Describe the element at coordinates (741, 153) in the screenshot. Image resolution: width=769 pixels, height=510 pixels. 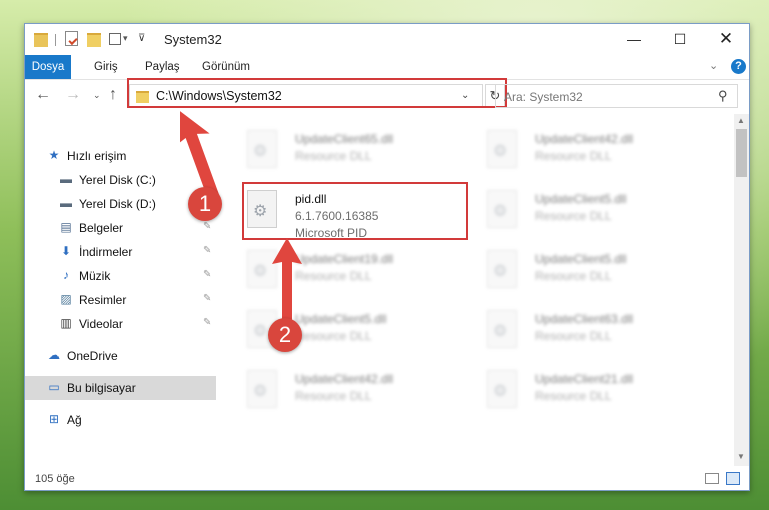
I see `scrollbar-thumb` at that location.